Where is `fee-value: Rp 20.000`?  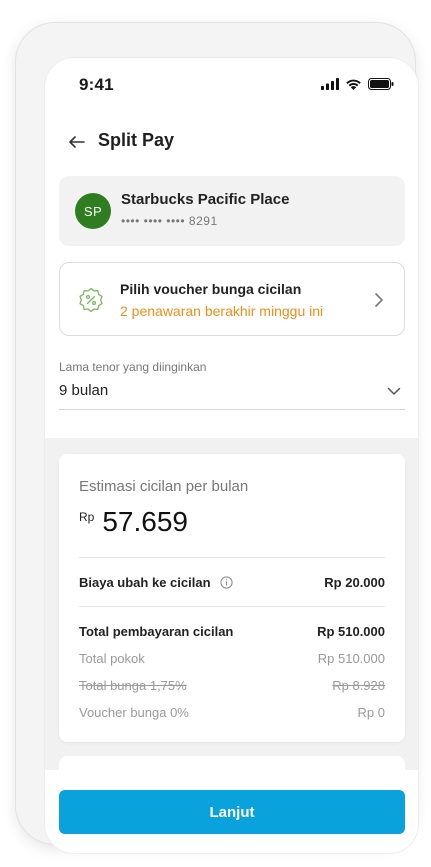
fee-value: Rp 20.000 is located at coordinates (354, 582).